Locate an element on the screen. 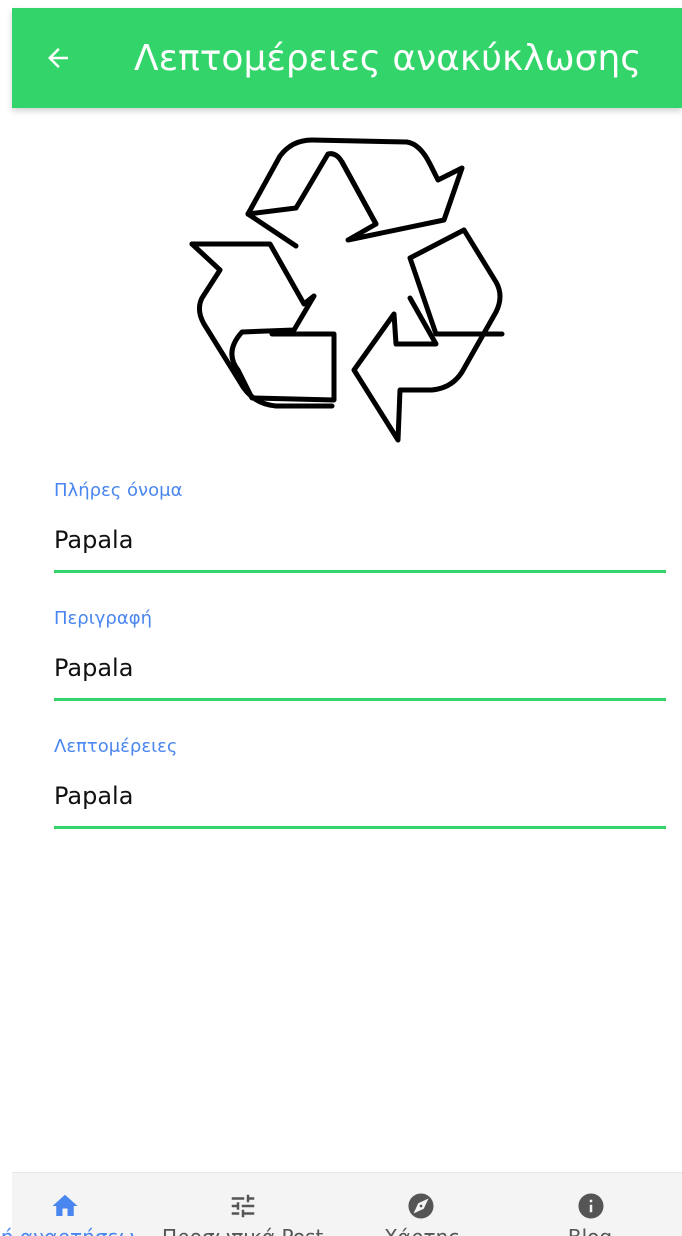 The height and width of the screenshot is (1236, 682). back-button is located at coordinates (58, 58).